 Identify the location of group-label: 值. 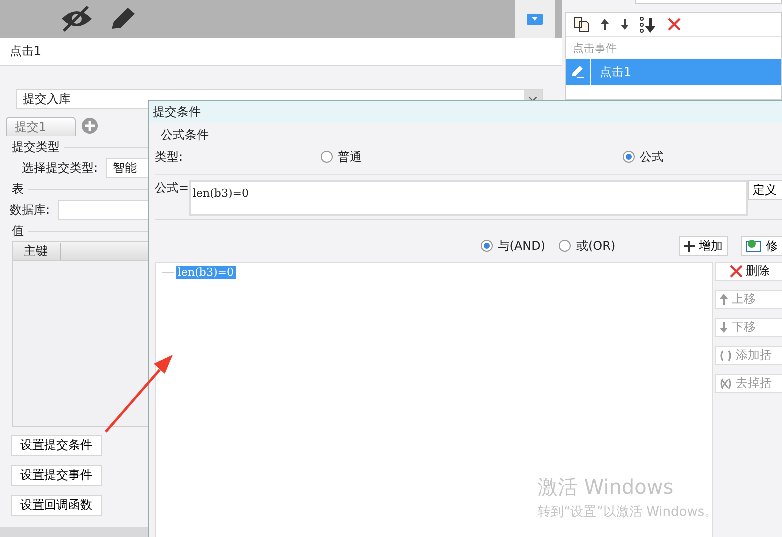
(18, 231).